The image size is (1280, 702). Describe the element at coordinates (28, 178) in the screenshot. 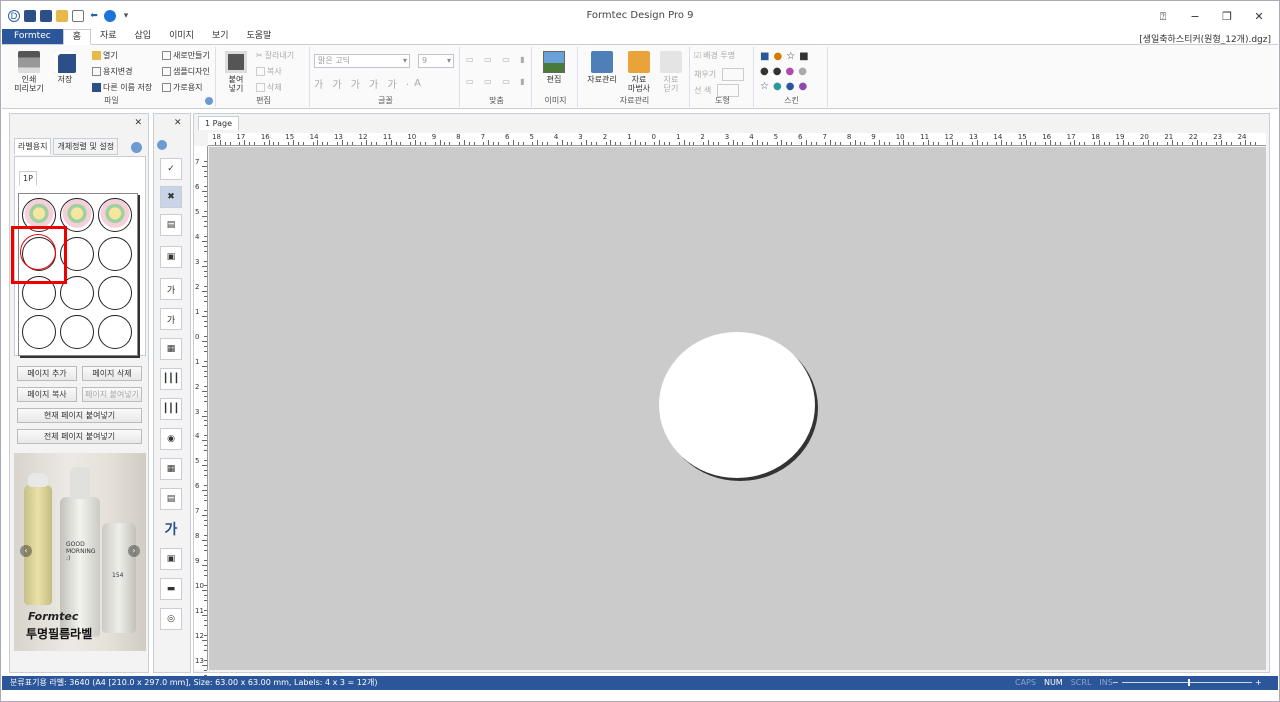

I see `page-tab-1p: 1P` at that location.